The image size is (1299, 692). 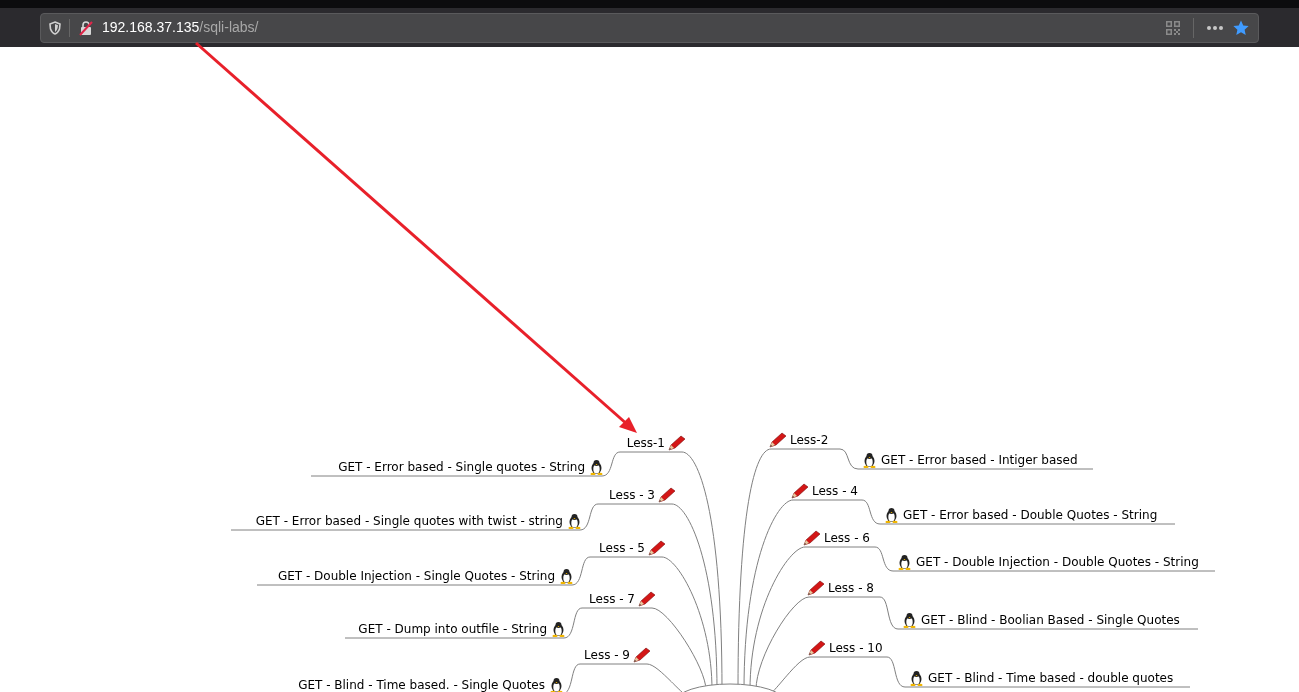 What do you see at coordinates (632, 495) in the screenshot?
I see `lesson-link: Less - 3` at bounding box center [632, 495].